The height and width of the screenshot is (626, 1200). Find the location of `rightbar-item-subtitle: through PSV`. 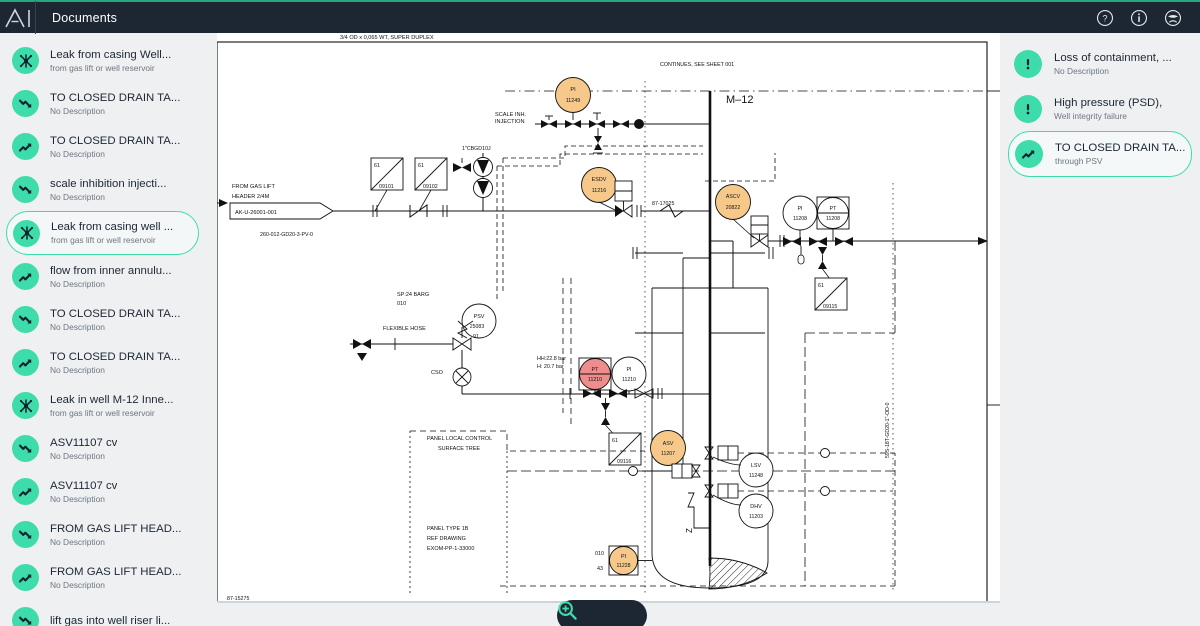

rightbar-item-subtitle: through PSV is located at coordinates (1079, 161).